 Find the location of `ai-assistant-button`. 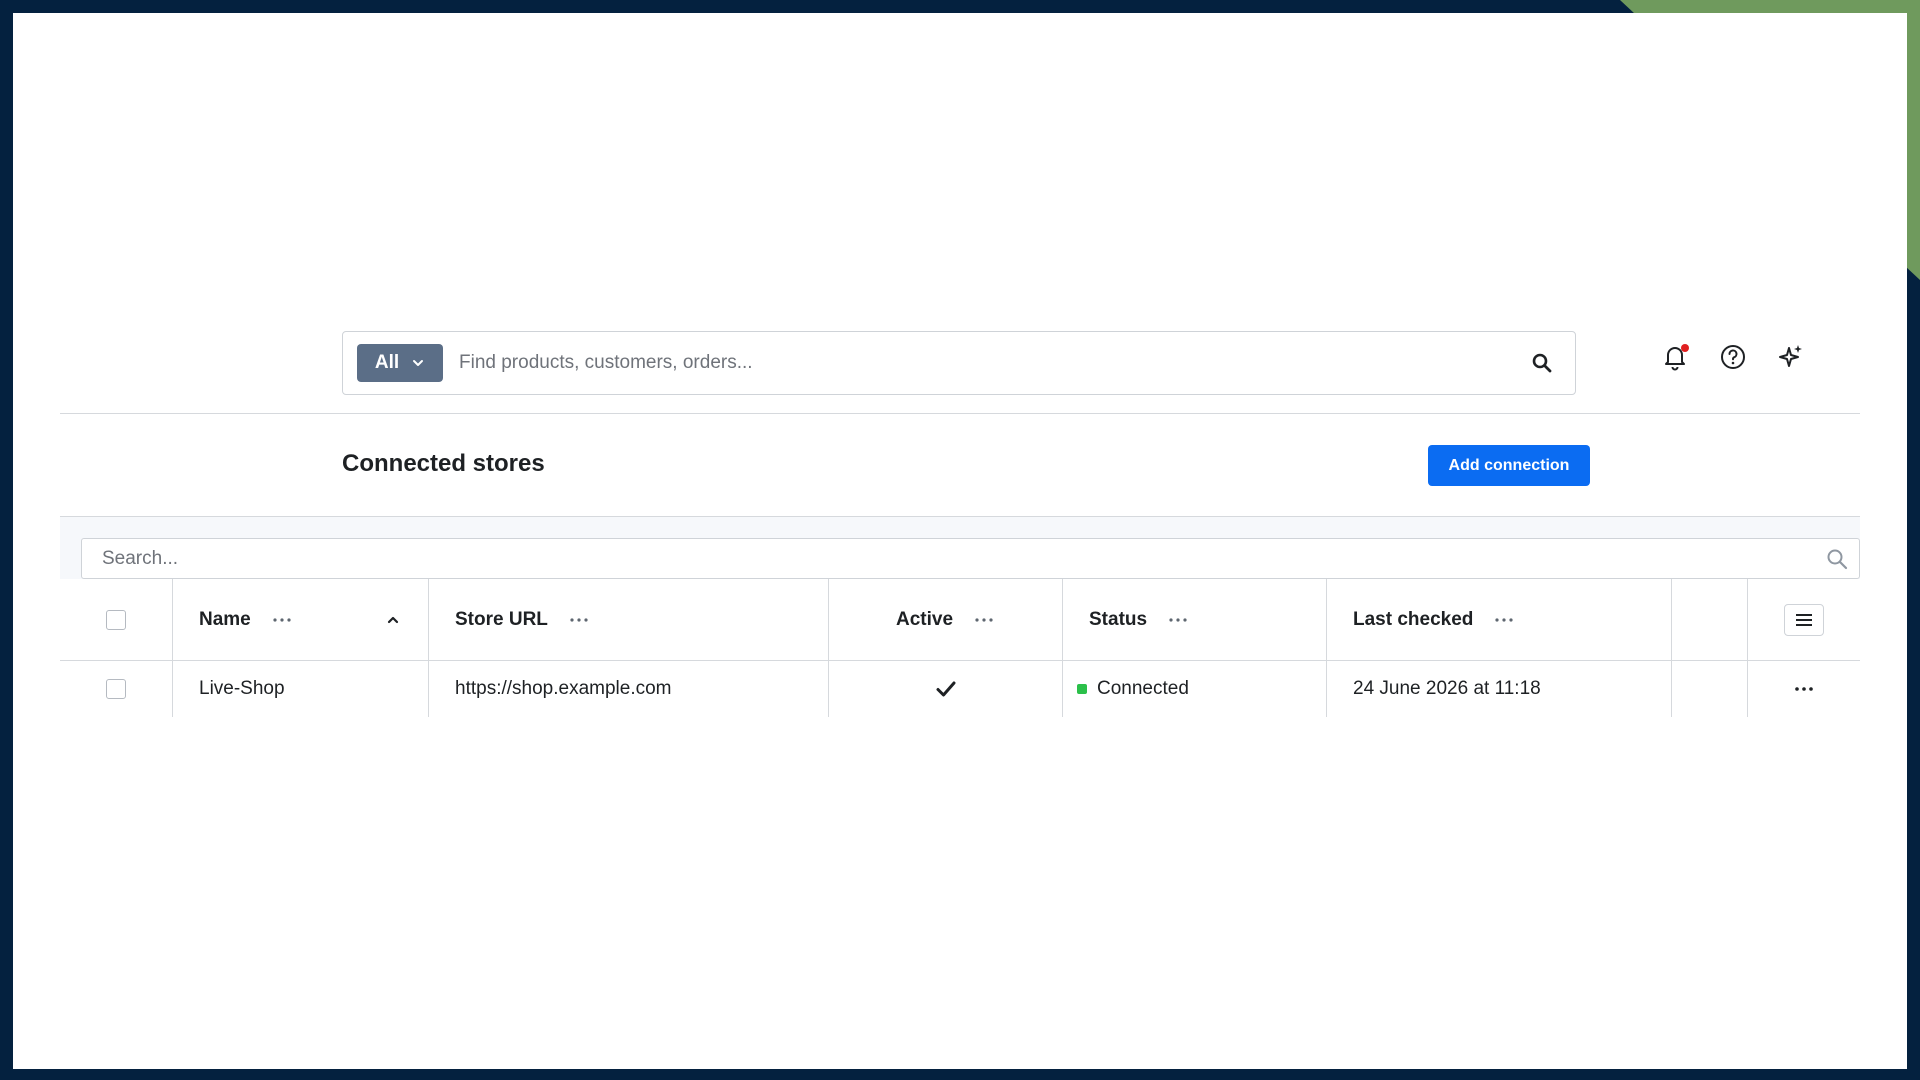

ai-assistant-button is located at coordinates (1791, 357).